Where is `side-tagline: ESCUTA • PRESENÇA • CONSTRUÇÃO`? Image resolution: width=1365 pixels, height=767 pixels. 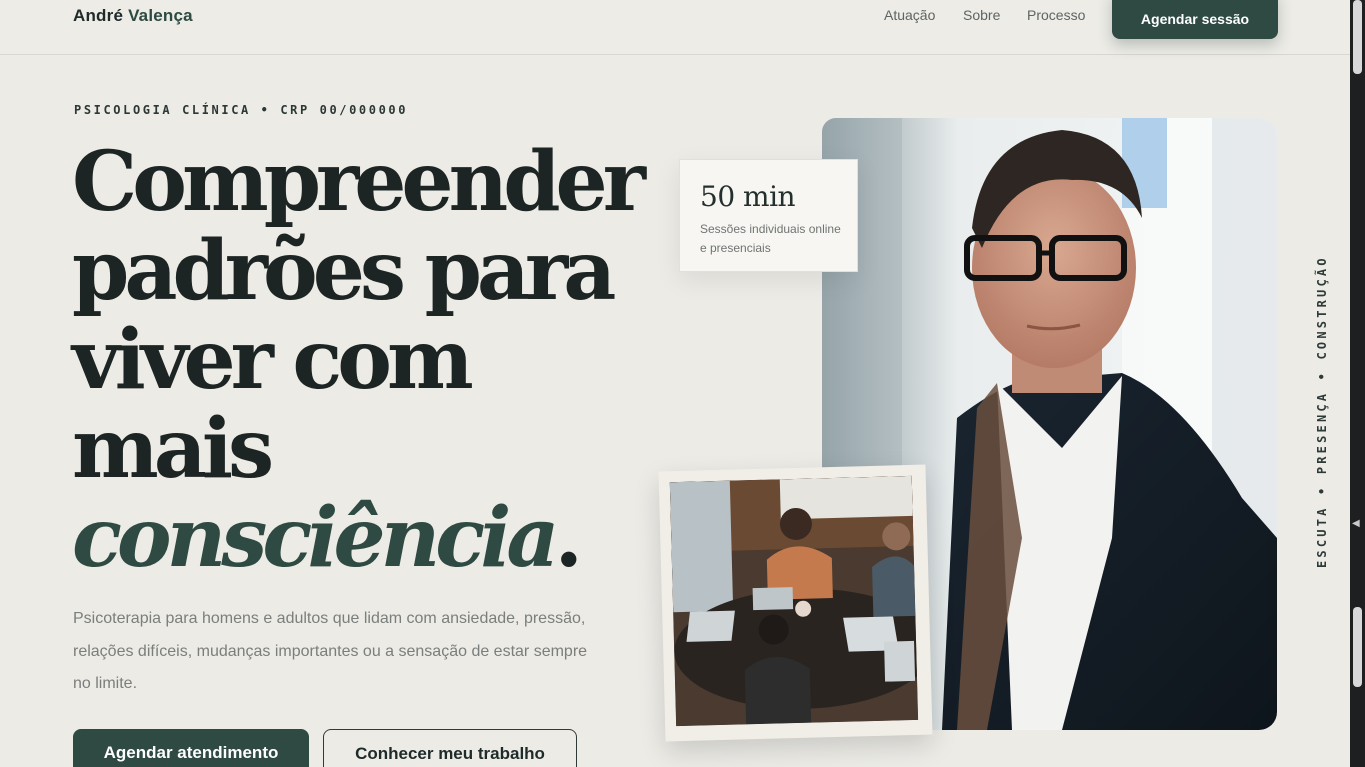
side-tagline: ESCUTA • PRESENÇA • CONSTRUÇÃO is located at coordinates (1322, 411).